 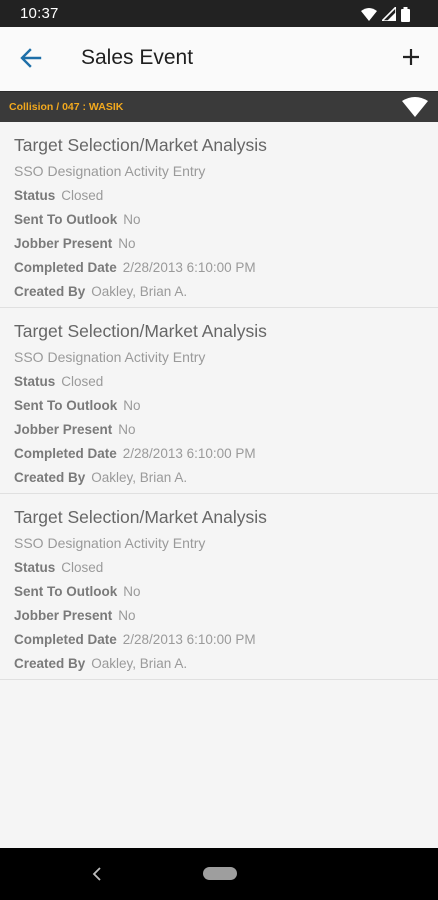 What do you see at coordinates (369, 14) in the screenshot?
I see `wifi-icon` at bounding box center [369, 14].